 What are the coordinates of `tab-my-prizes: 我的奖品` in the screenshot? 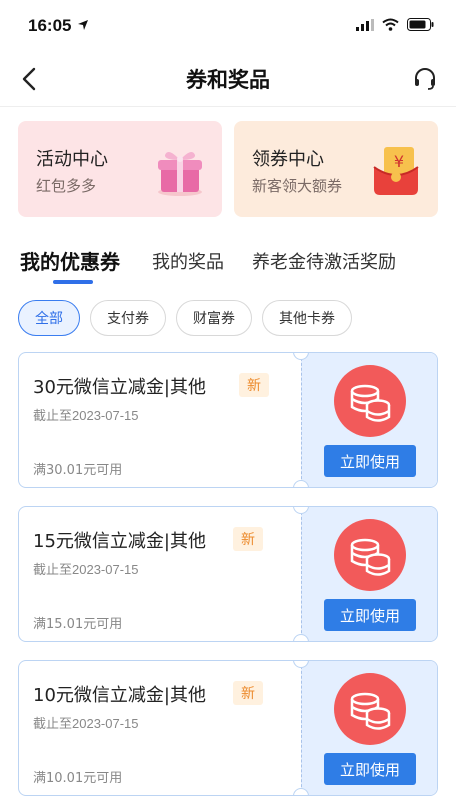 It's located at (188, 261).